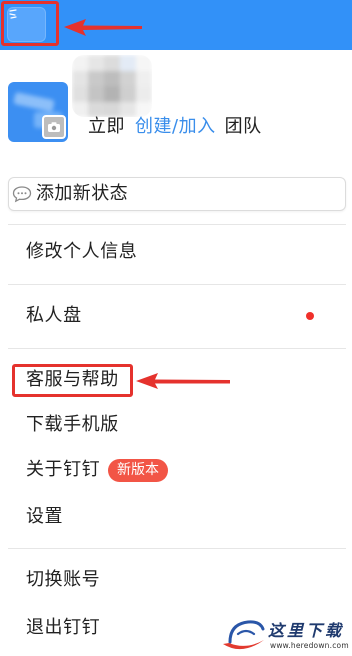 Image resolution: width=352 pixels, height=656 pixels. I want to click on team-prompt: 立即 创建/加入 团队, so click(175, 127).